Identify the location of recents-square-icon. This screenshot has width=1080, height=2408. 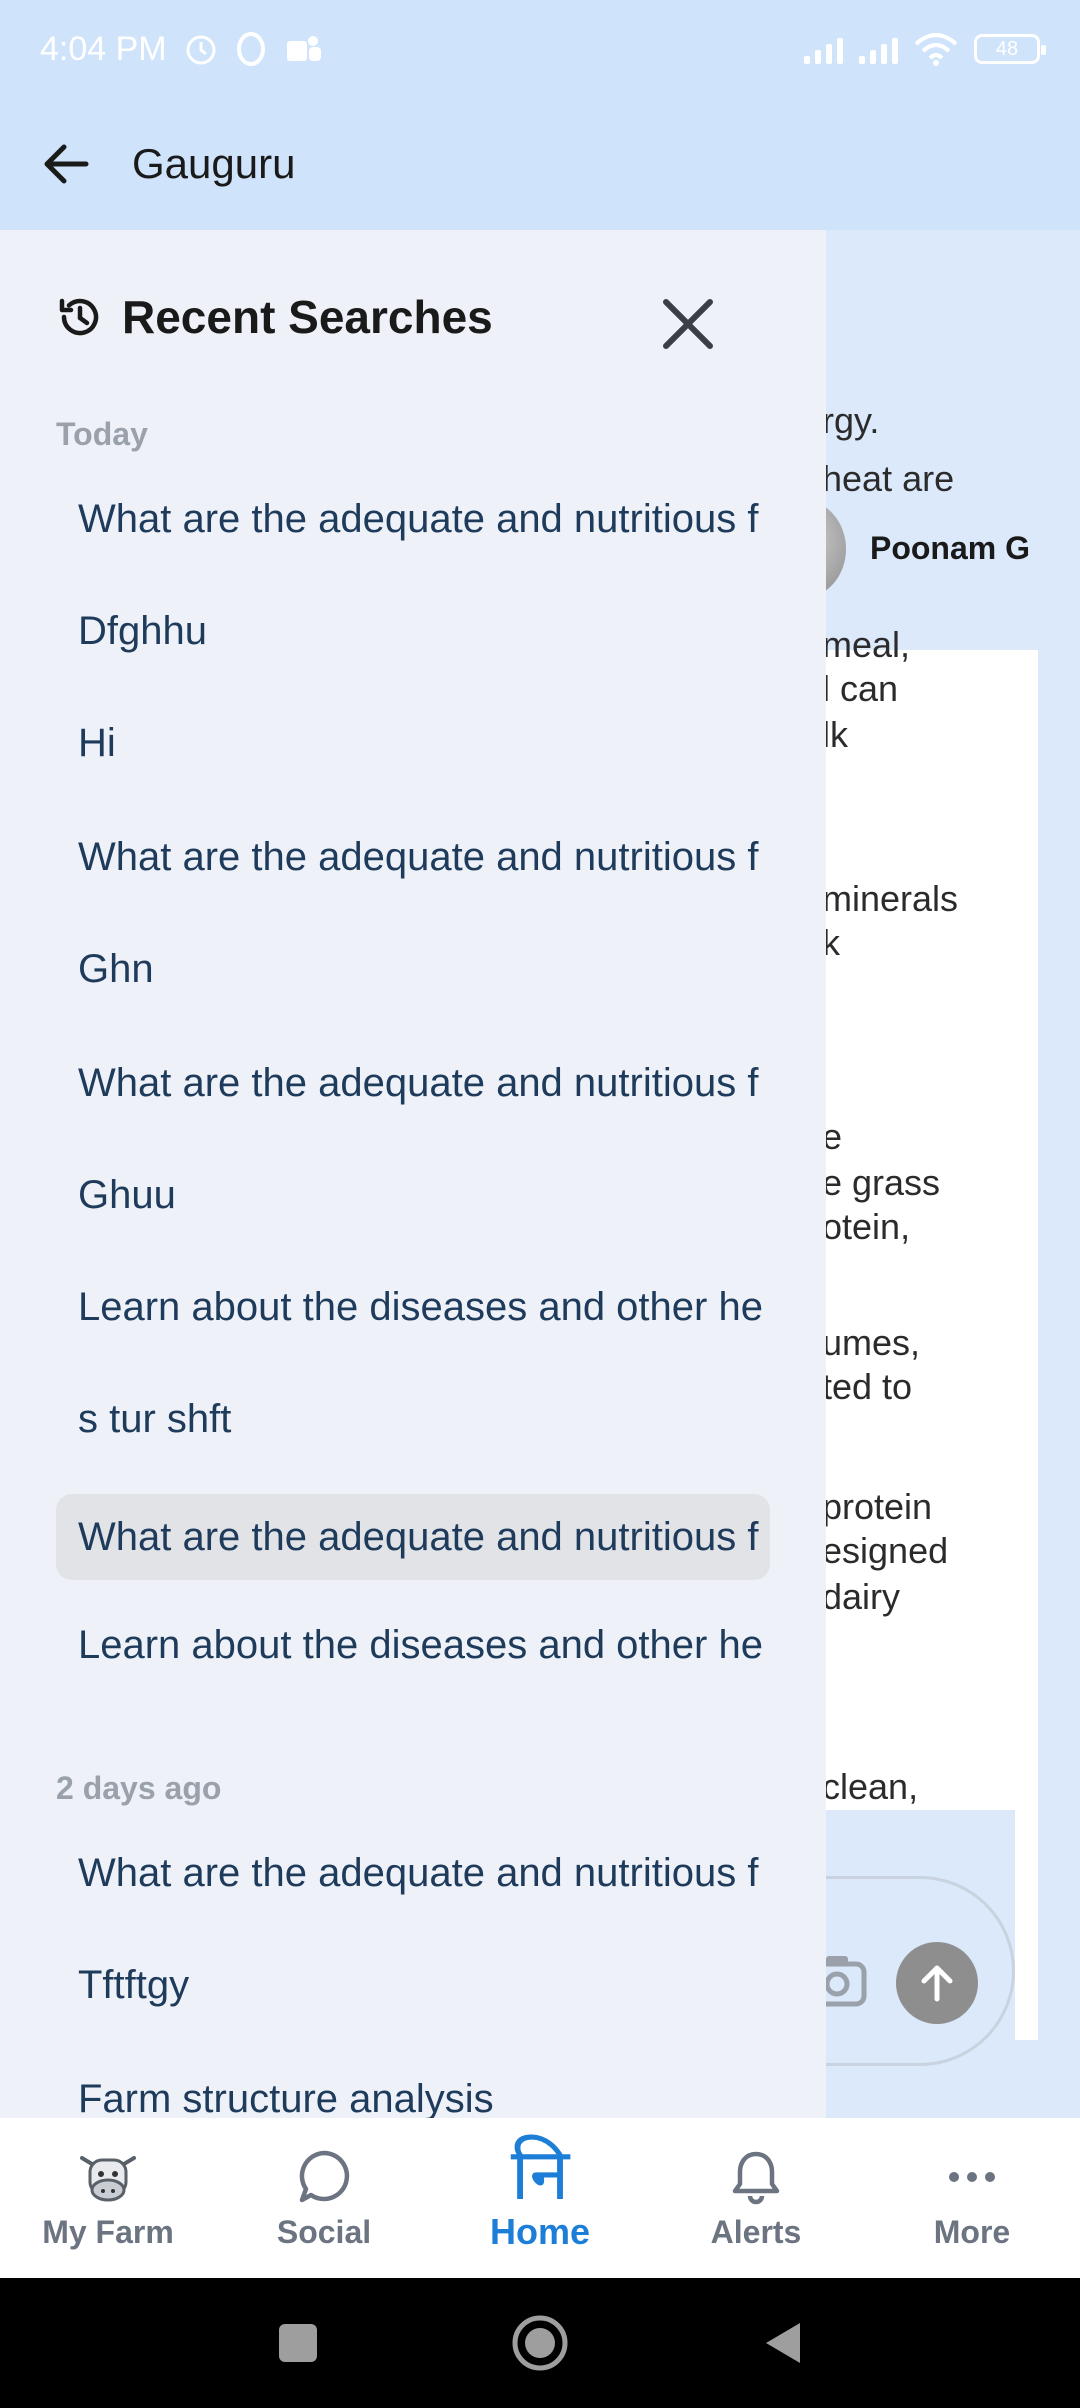
(298, 2343).